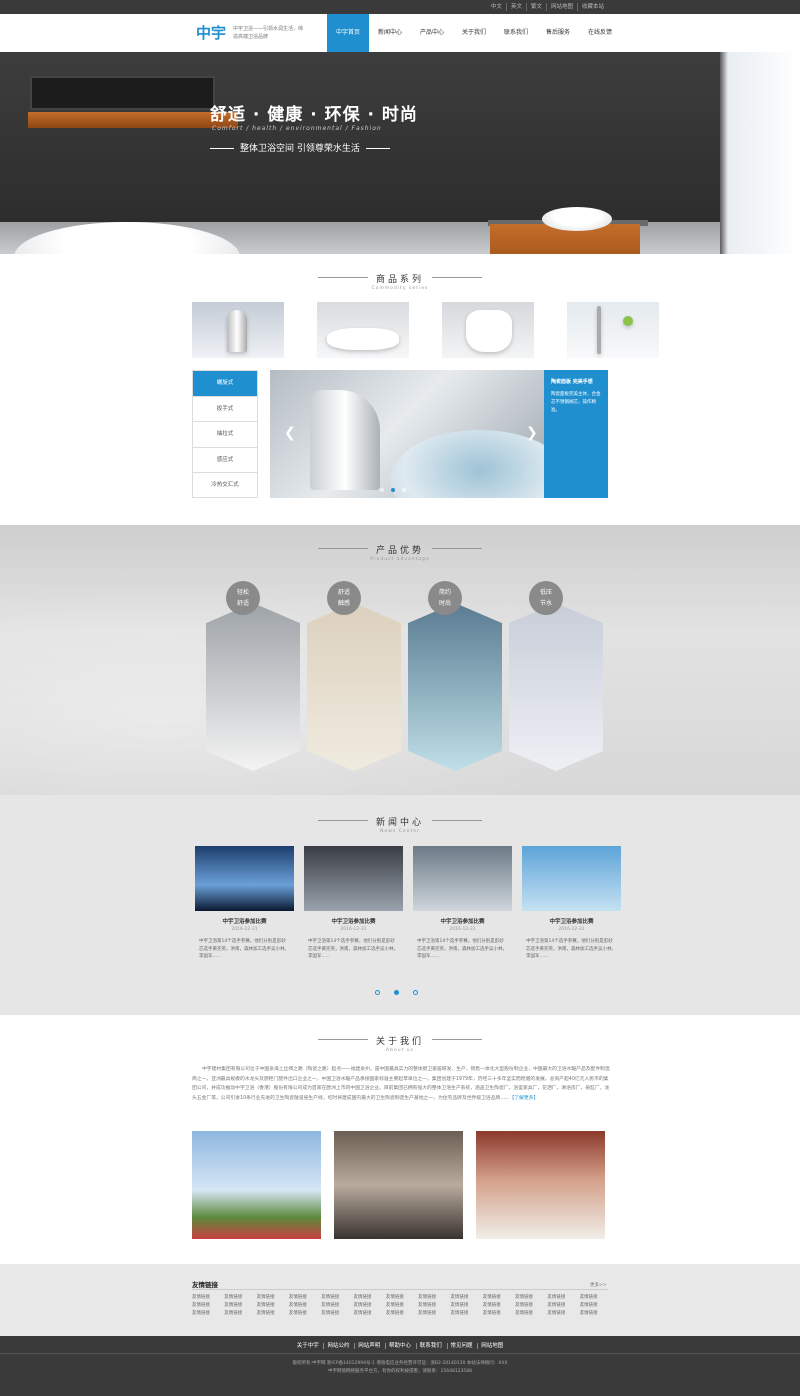 Image resolution: width=800 pixels, height=1396 pixels. I want to click on lang-chinese-link: 中文, so click(496, 7).